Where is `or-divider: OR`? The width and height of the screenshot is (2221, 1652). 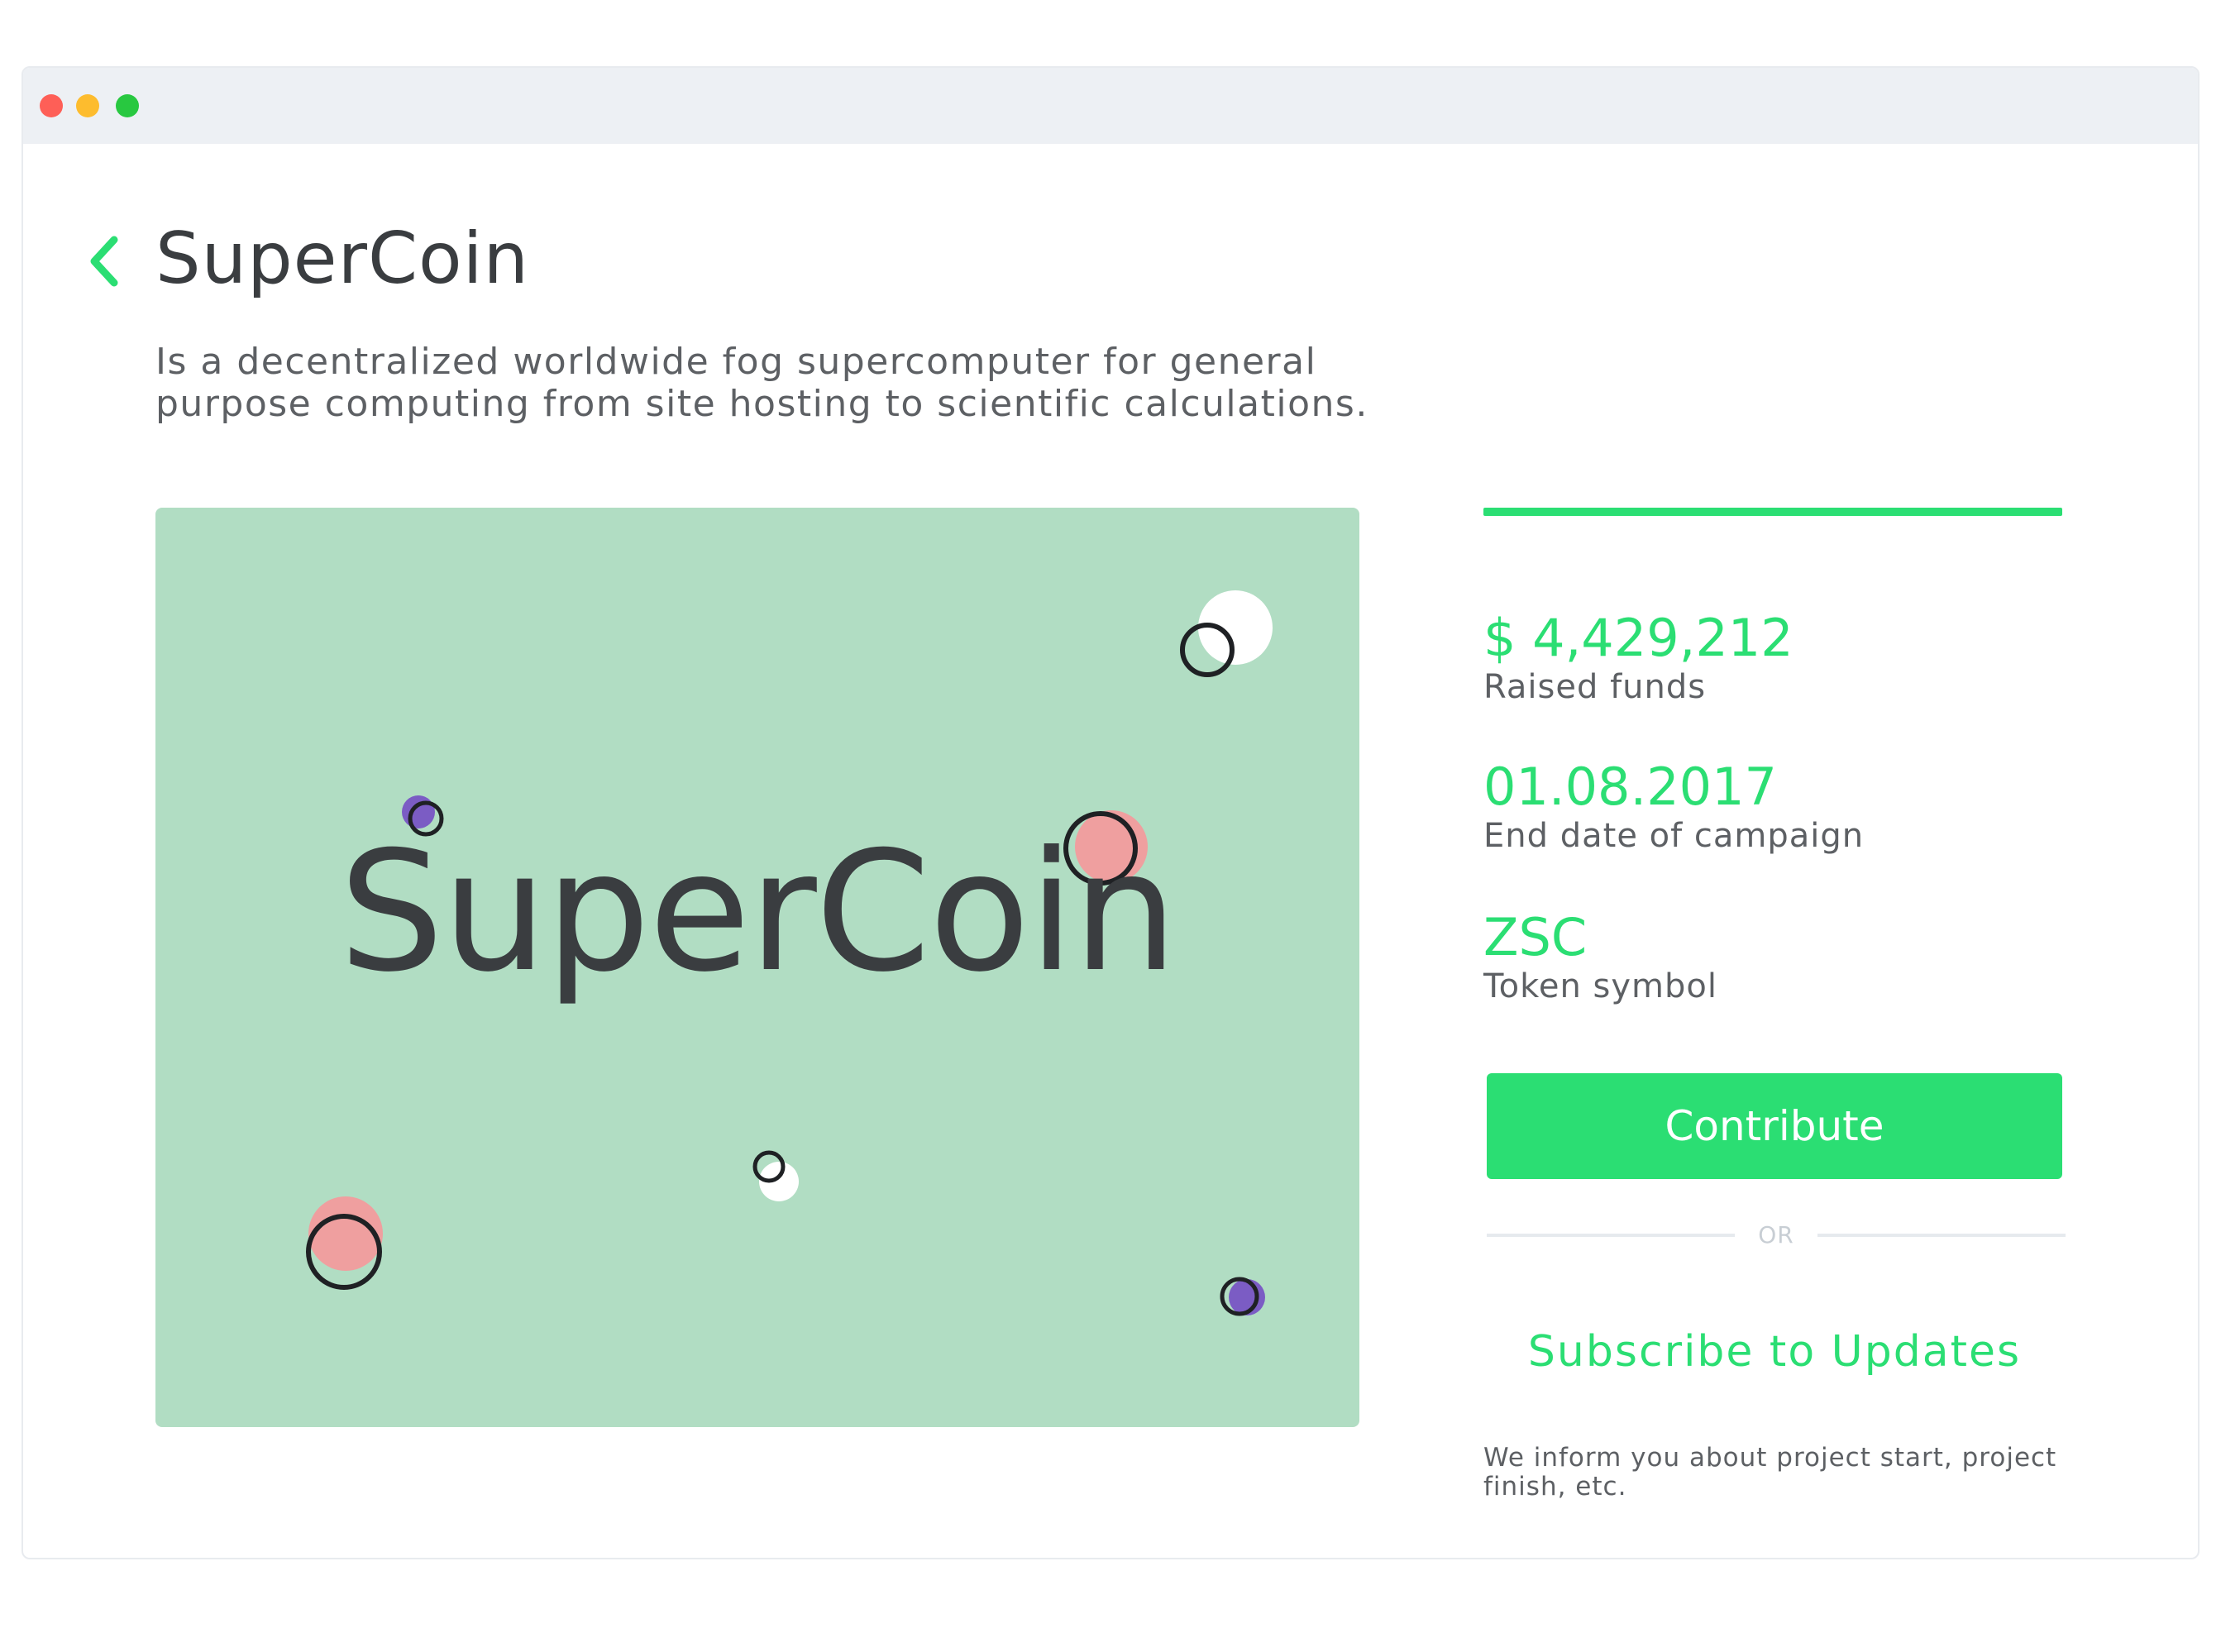
or-divider: OR is located at coordinates (1777, 1236).